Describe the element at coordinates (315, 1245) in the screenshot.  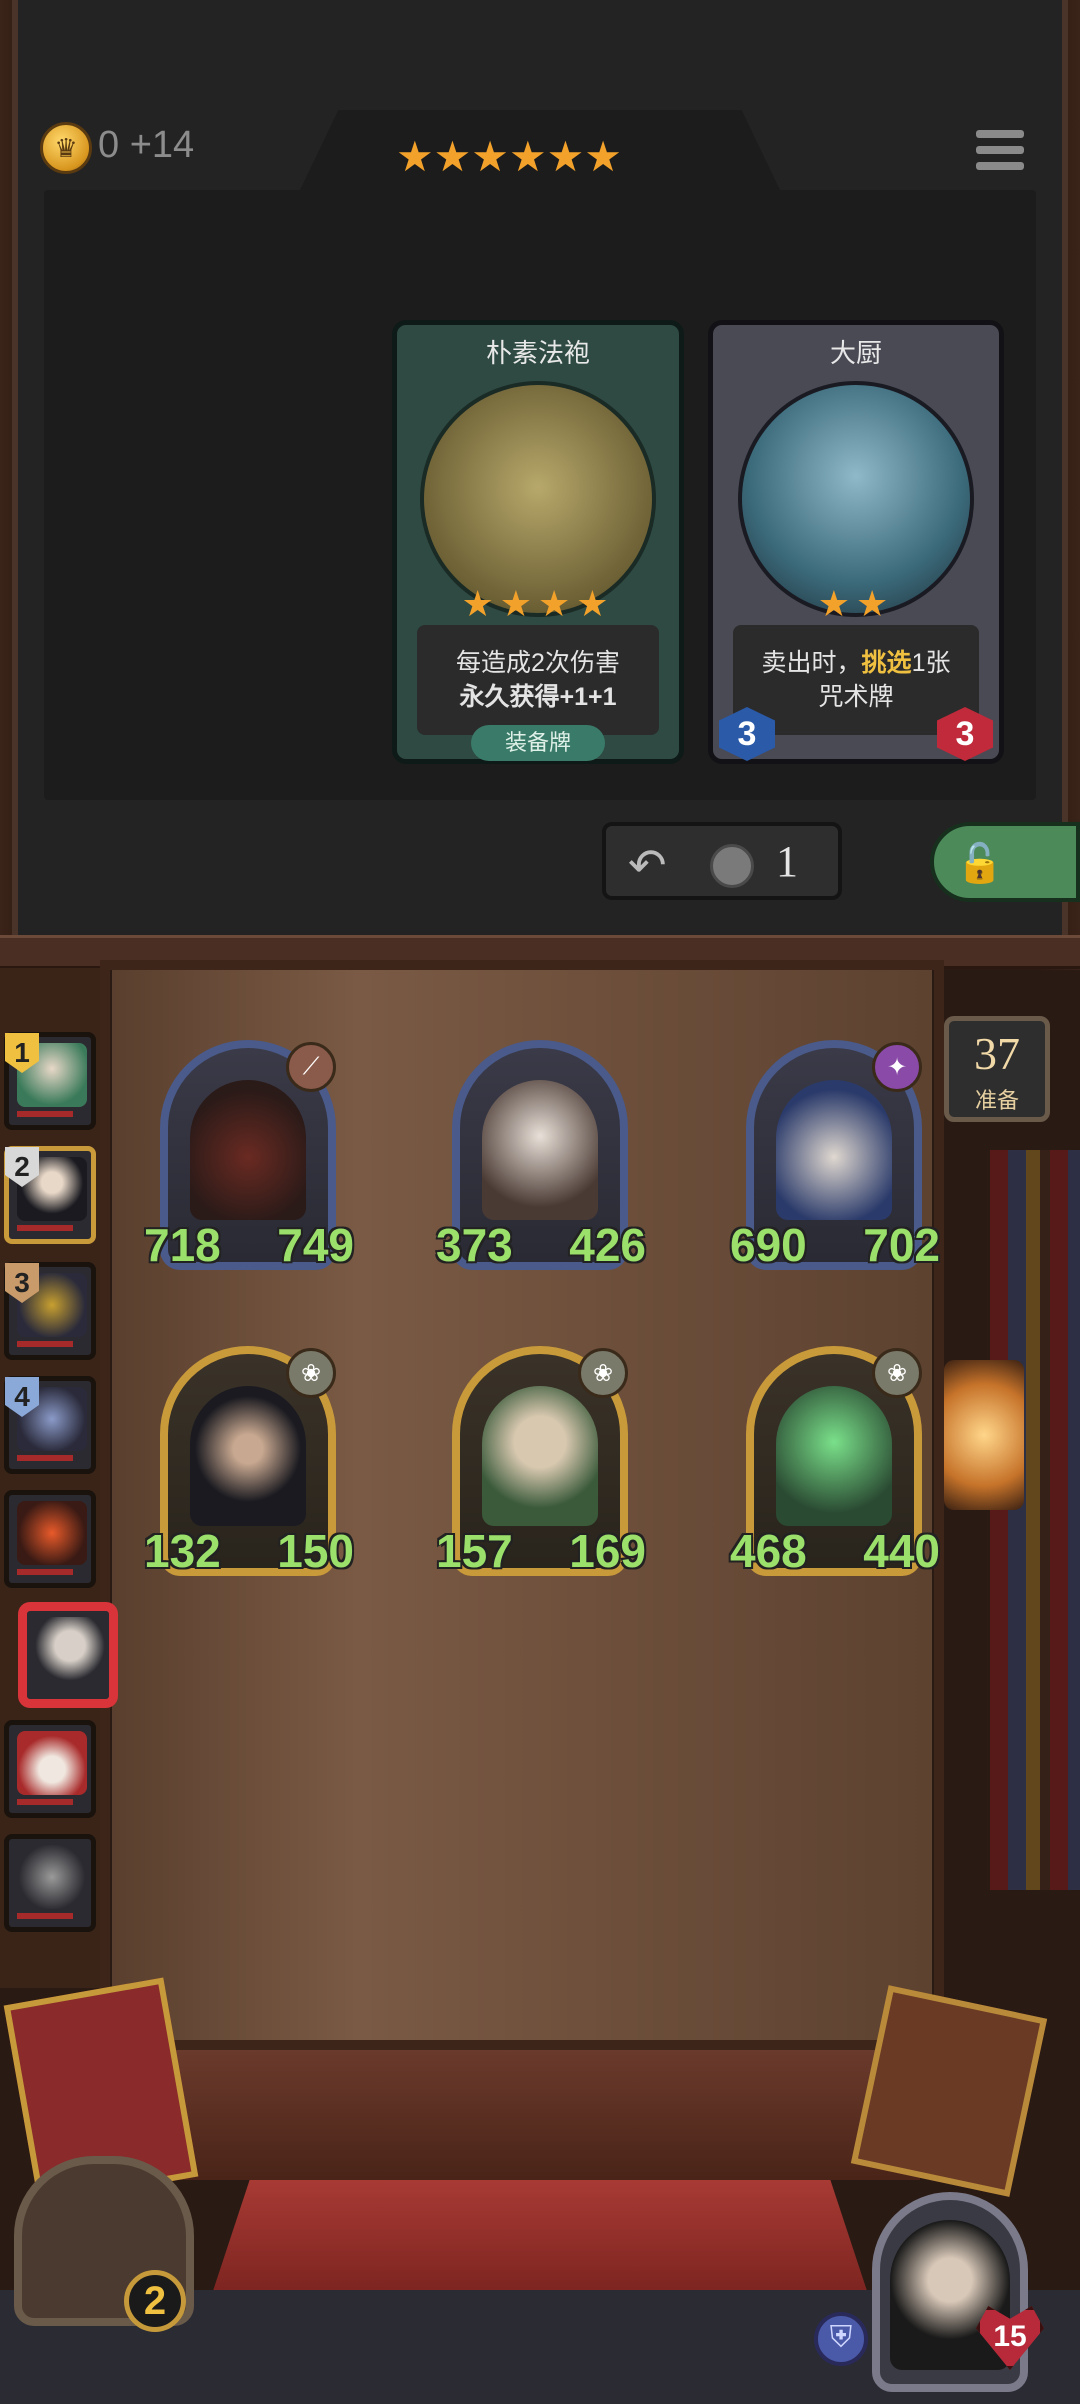
I see `unit-health: 749` at that location.